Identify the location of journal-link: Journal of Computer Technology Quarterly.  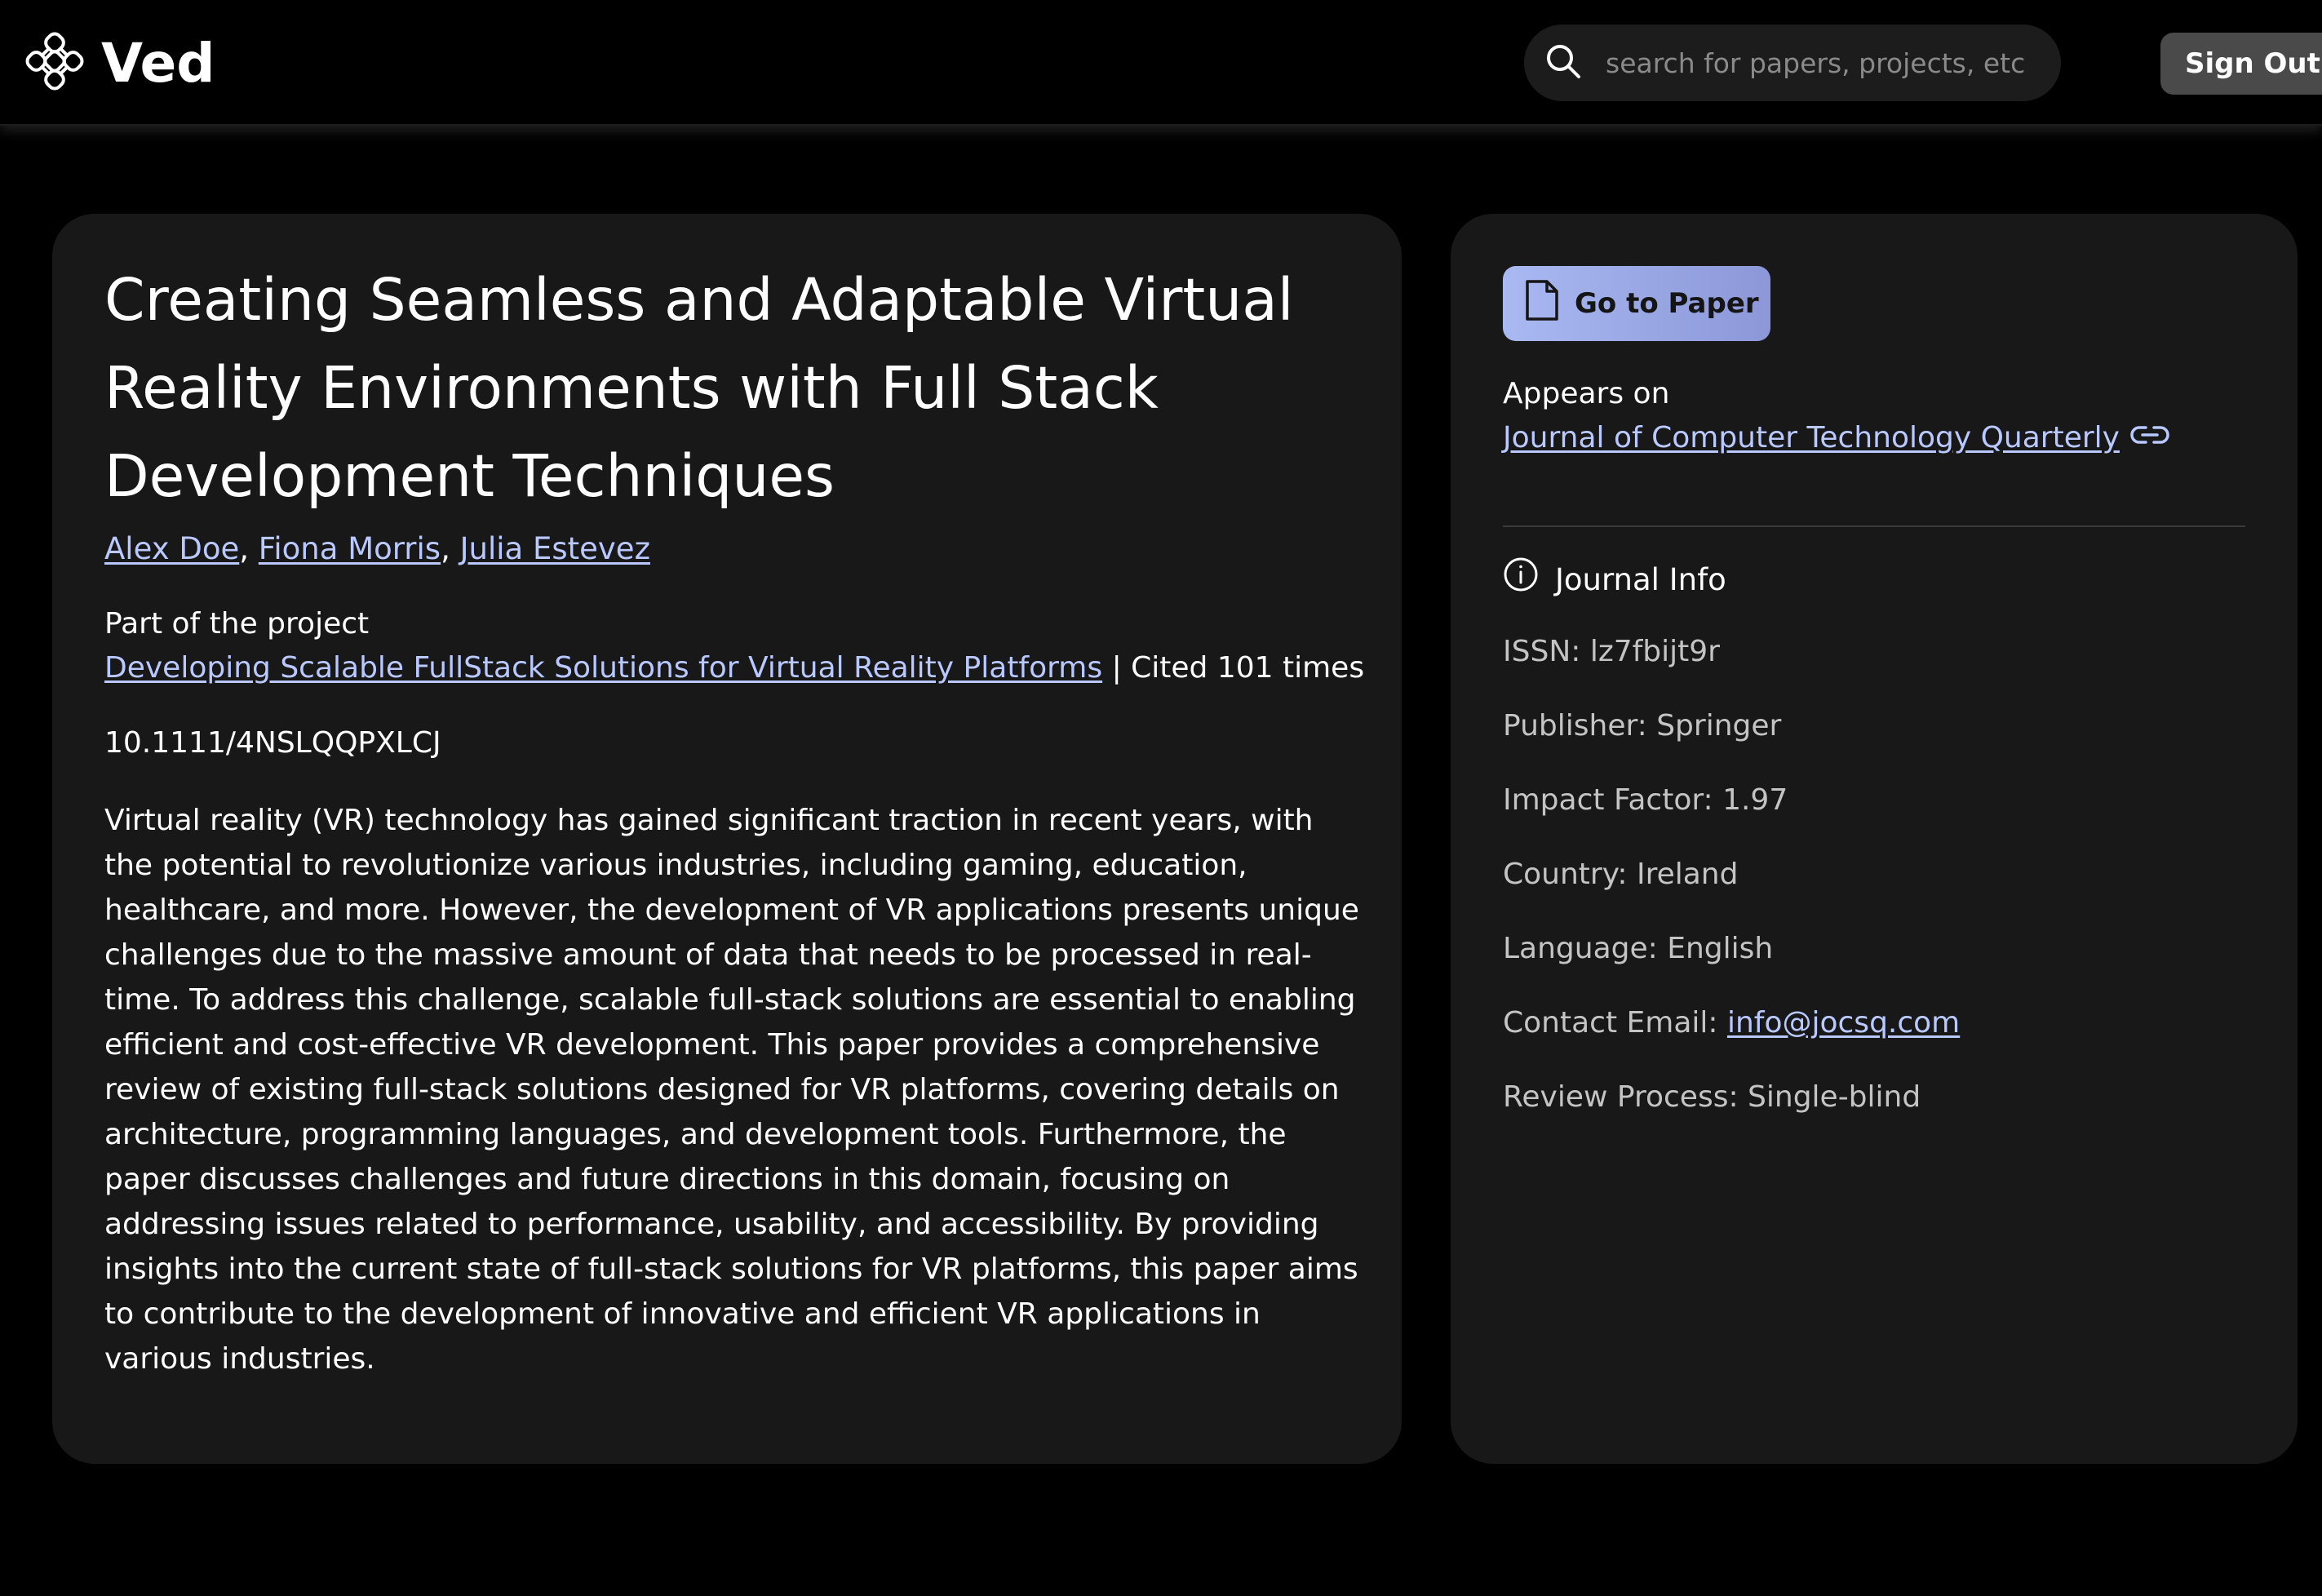
(1811, 438).